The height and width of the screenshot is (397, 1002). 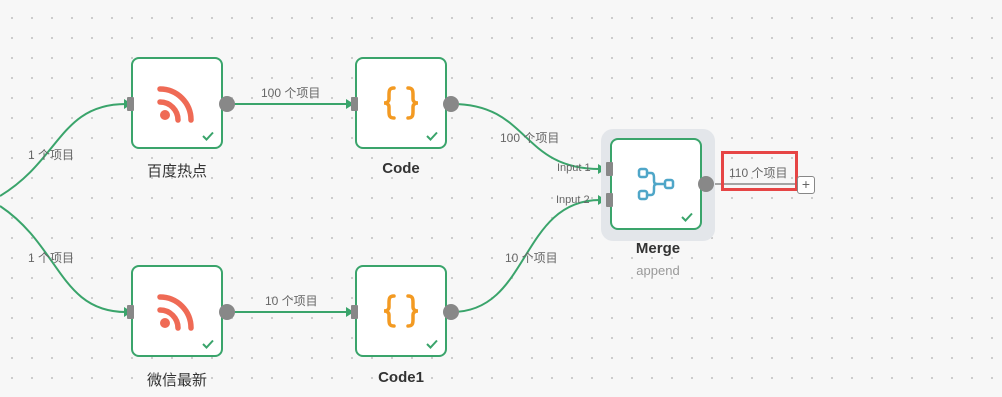 I want to click on input-2-label: Input 2, so click(x=573, y=200).